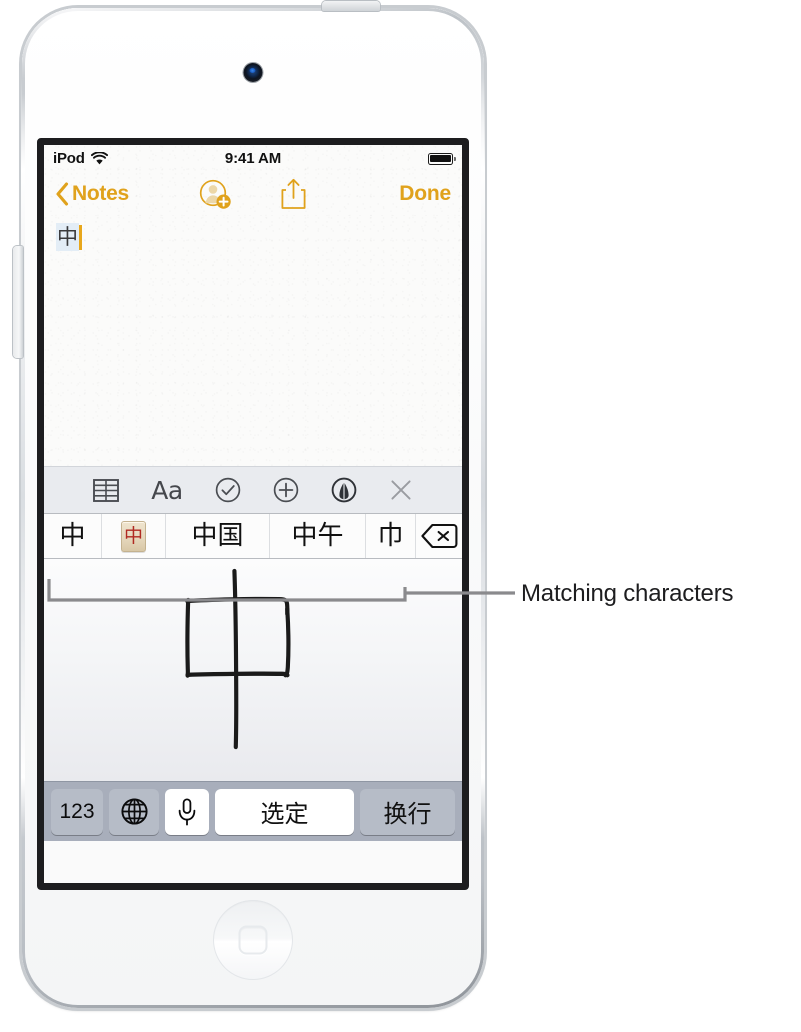 This screenshot has width=801, height=1032. I want to click on home-button, so click(253, 940).